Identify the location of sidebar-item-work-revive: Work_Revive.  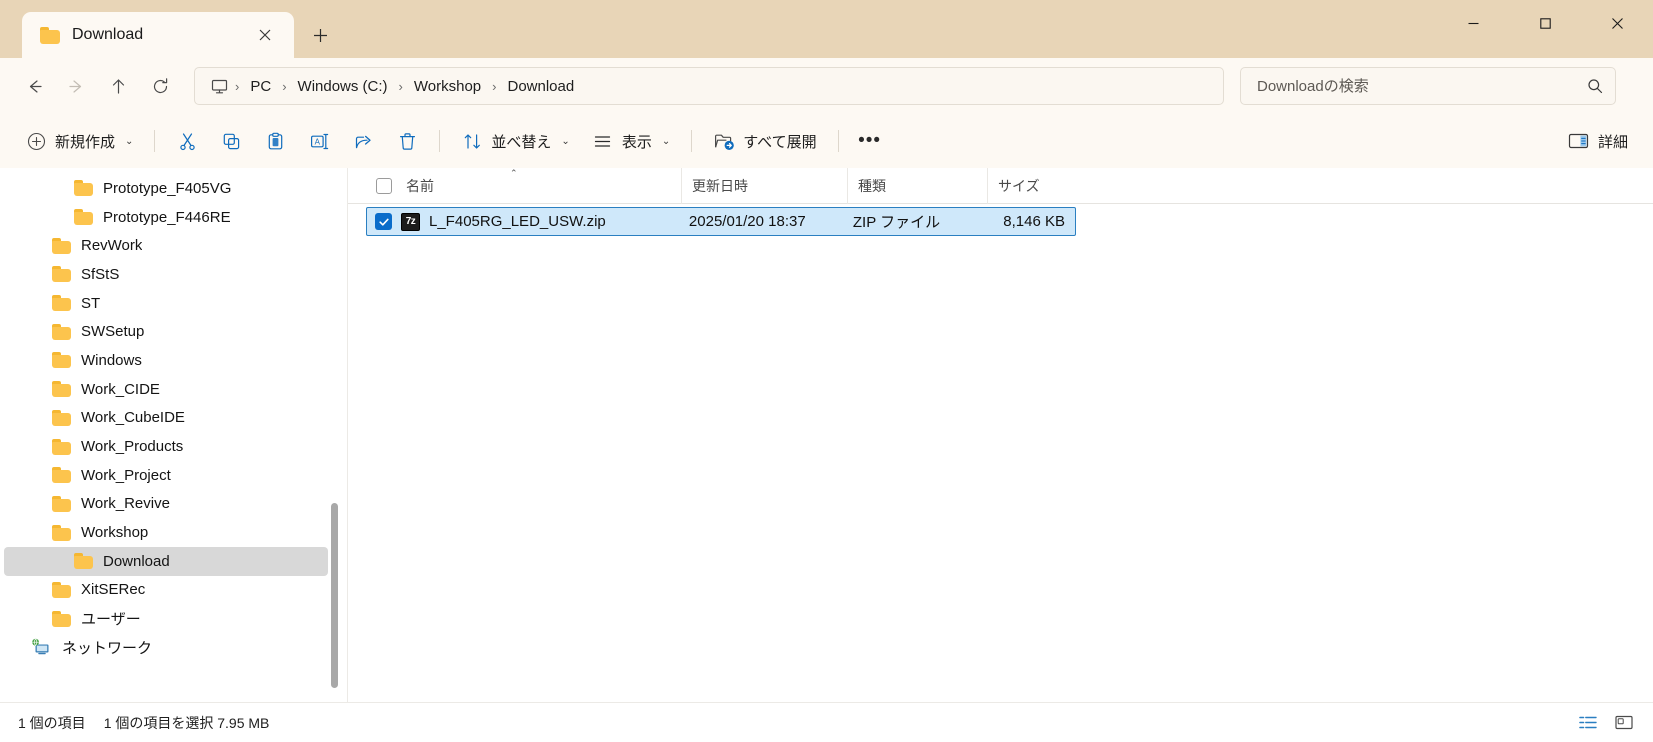
(166, 504).